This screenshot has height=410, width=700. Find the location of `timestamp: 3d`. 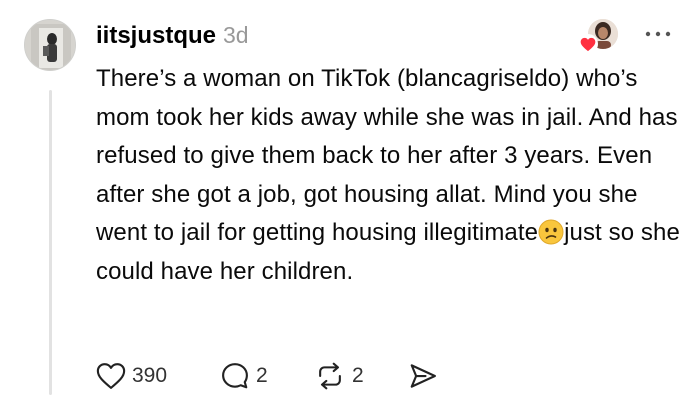

timestamp: 3d is located at coordinates (236, 35).